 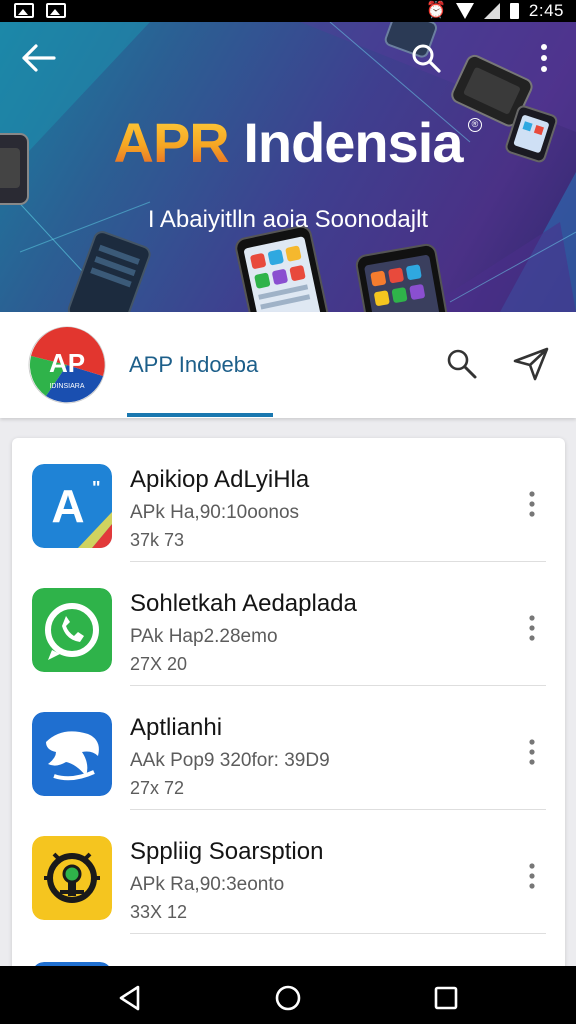 What do you see at coordinates (40, 58) in the screenshot?
I see `back-arrow-icon` at bounding box center [40, 58].